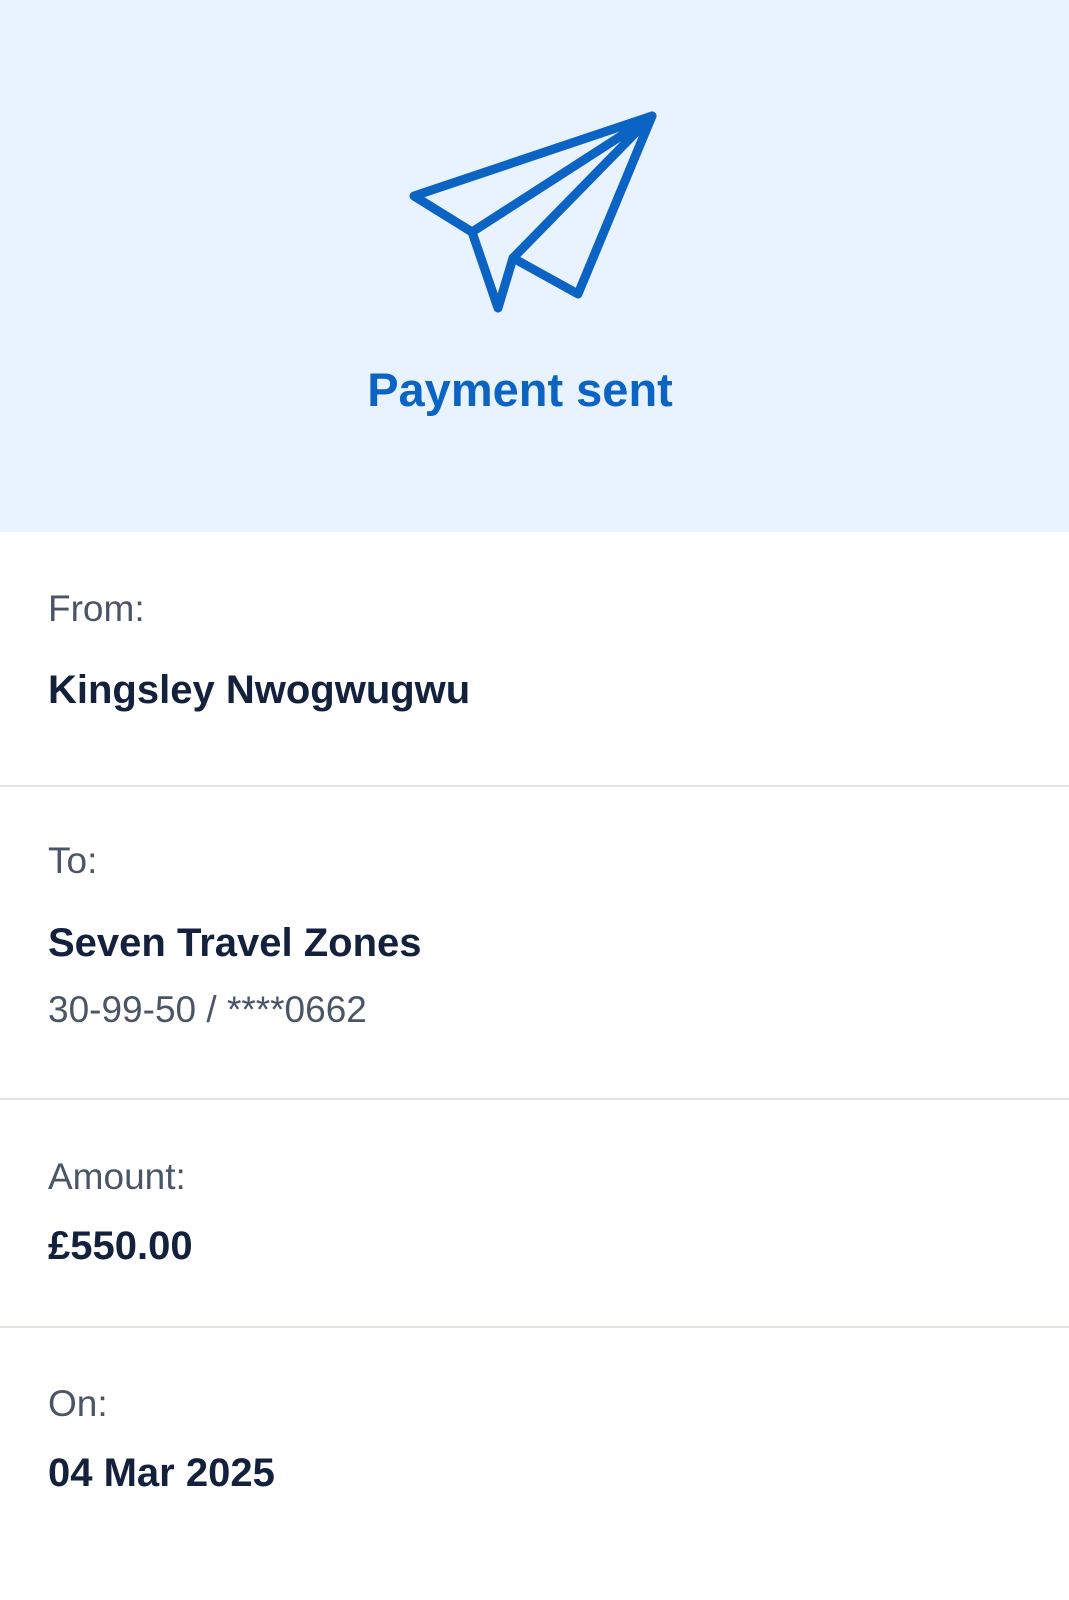  What do you see at coordinates (96, 608) in the screenshot?
I see `from-label: From:` at bounding box center [96, 608].